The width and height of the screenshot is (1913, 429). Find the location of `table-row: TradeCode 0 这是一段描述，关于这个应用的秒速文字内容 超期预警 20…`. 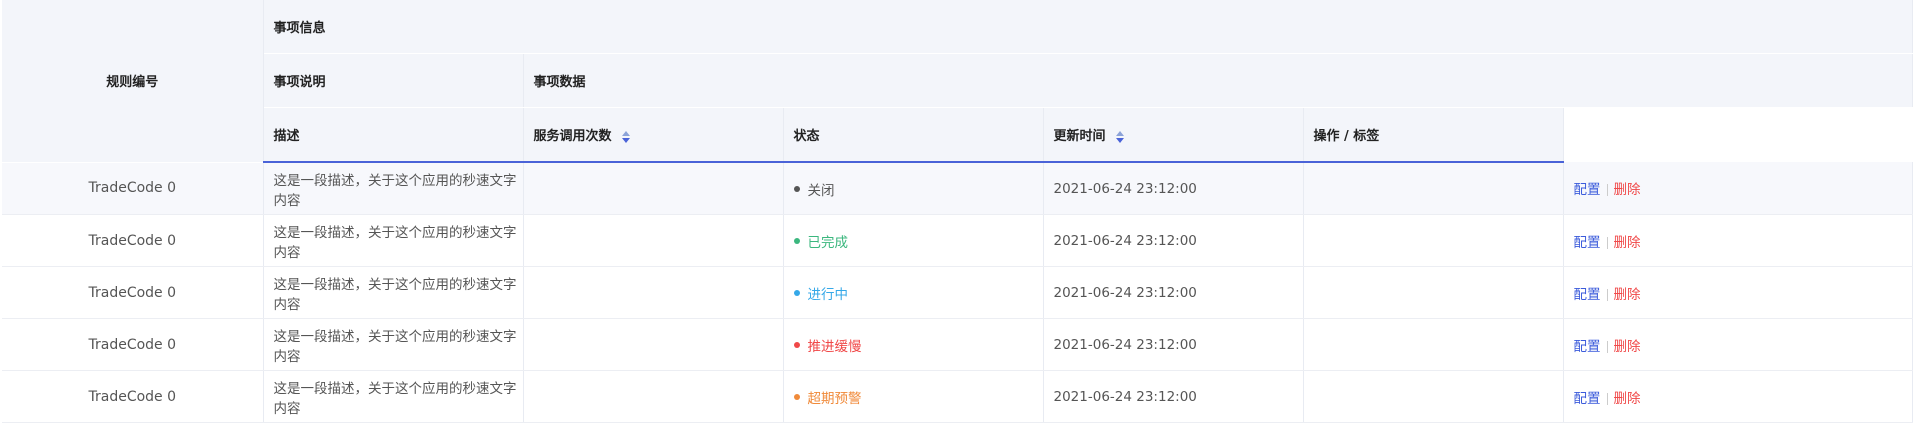

table-row: TradeCode 0 这是一段描述，关于这个应用的秒速文字内容 超期预警 20… is located at coordinates (957, 396).